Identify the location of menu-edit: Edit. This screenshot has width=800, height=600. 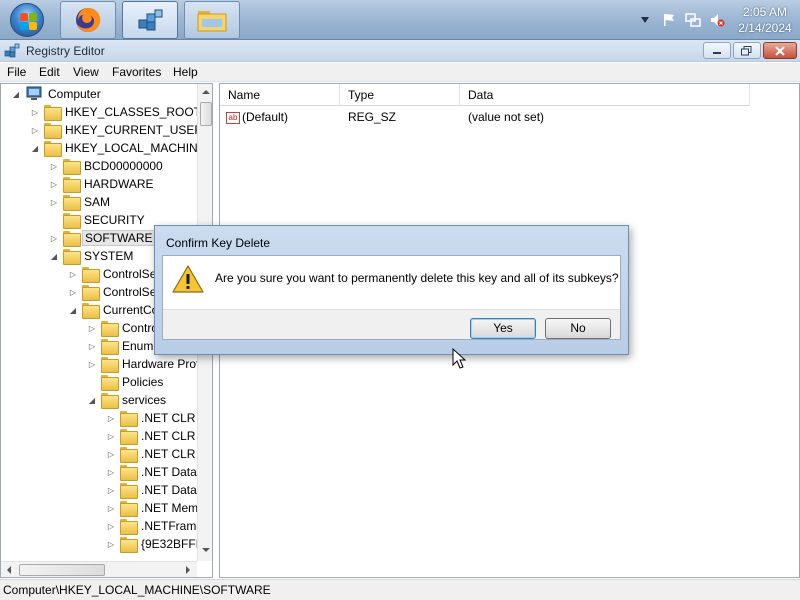
(49, 72).